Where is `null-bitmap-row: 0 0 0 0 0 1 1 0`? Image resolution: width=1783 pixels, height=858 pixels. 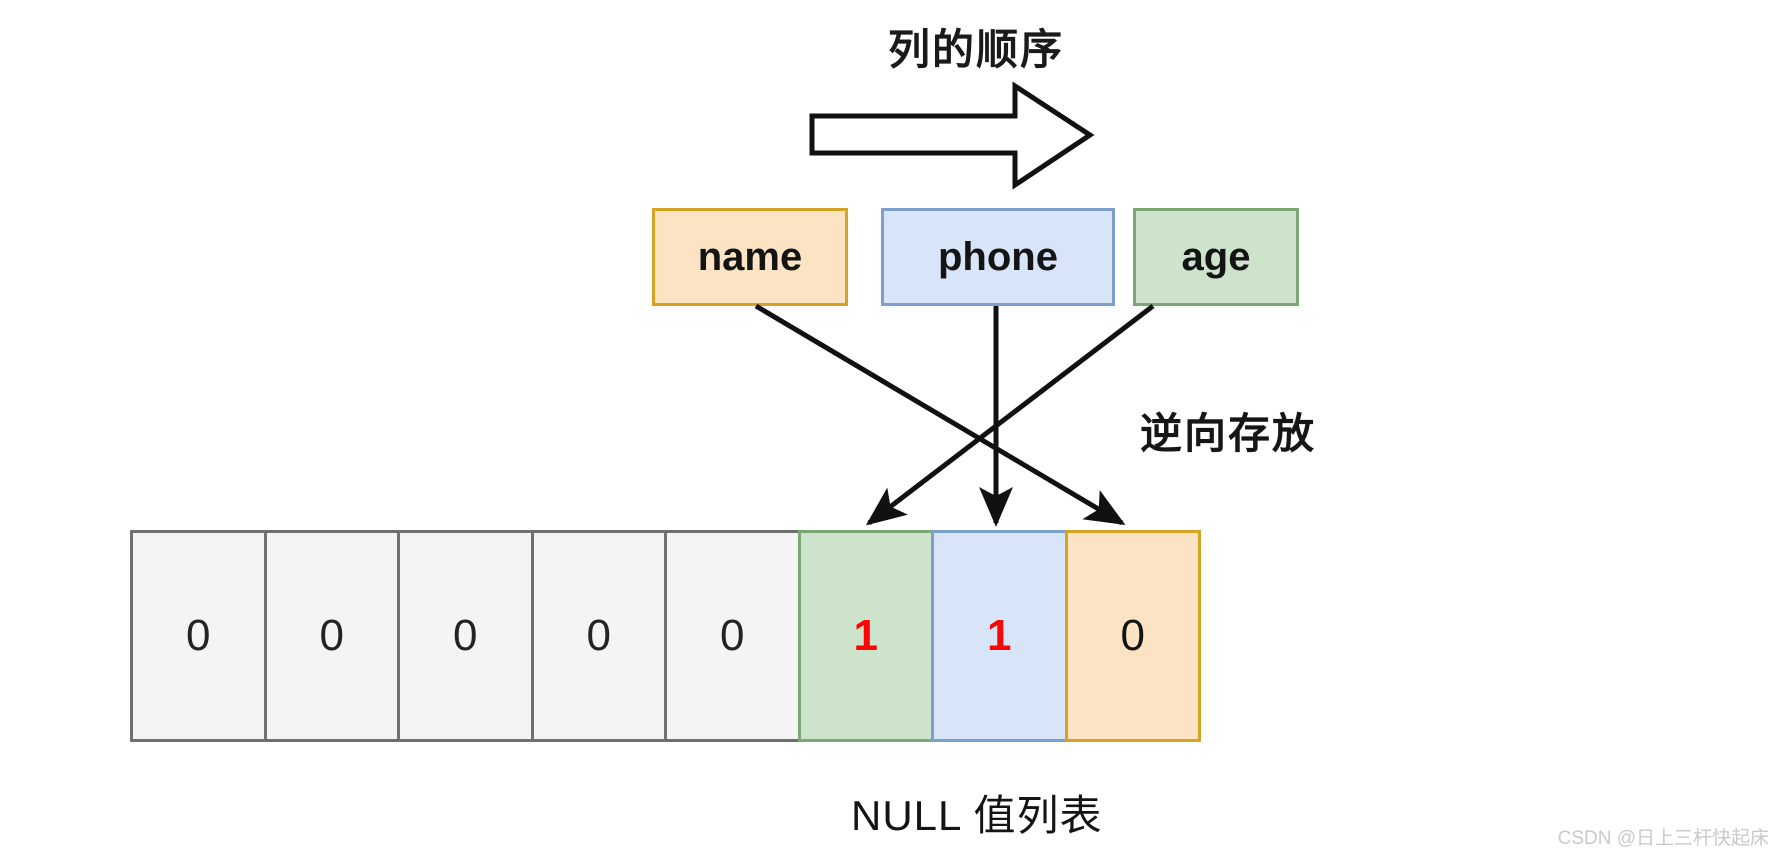
null-bitmap-row: 0 0 0 0 0 1 1 0 is located at coordinates (665, 636).